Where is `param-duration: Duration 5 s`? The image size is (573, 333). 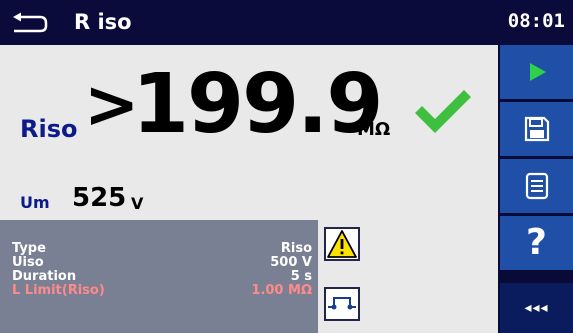 param-duration: Duration 5 s is located at coordinates (162, 277).